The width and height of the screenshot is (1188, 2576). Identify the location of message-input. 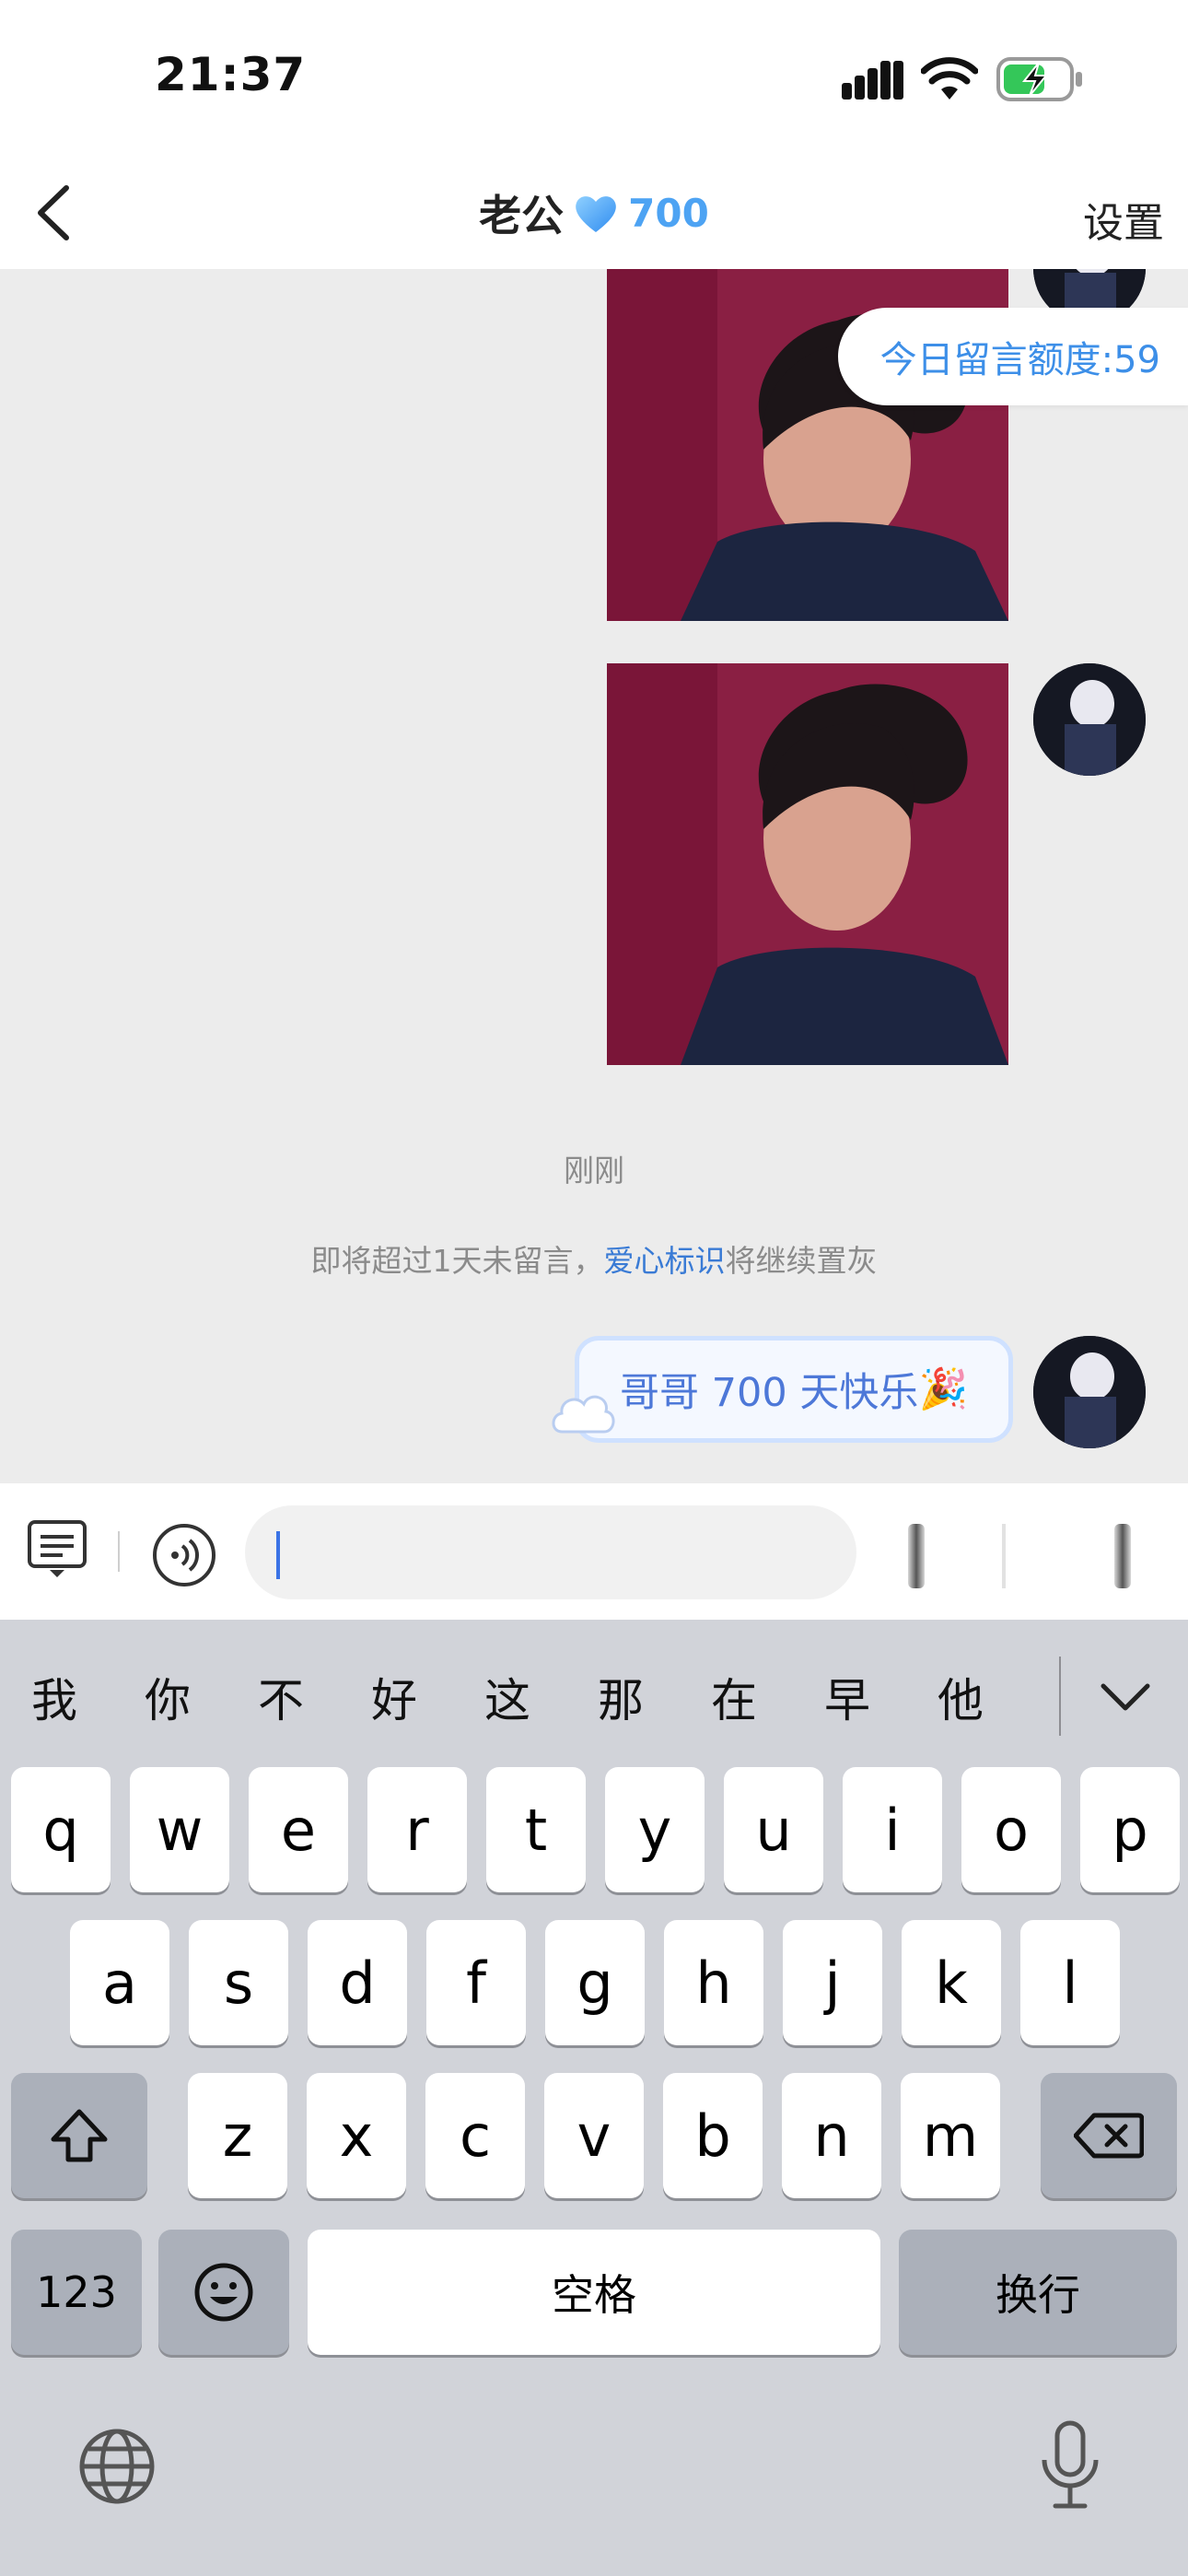
(550, 1552).